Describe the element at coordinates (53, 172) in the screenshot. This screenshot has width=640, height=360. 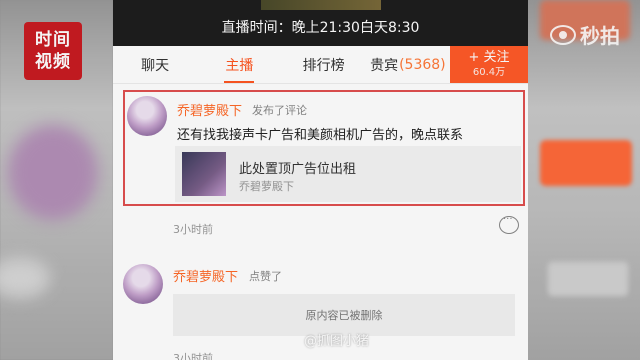
I see `background-blur-avatar` at that location.